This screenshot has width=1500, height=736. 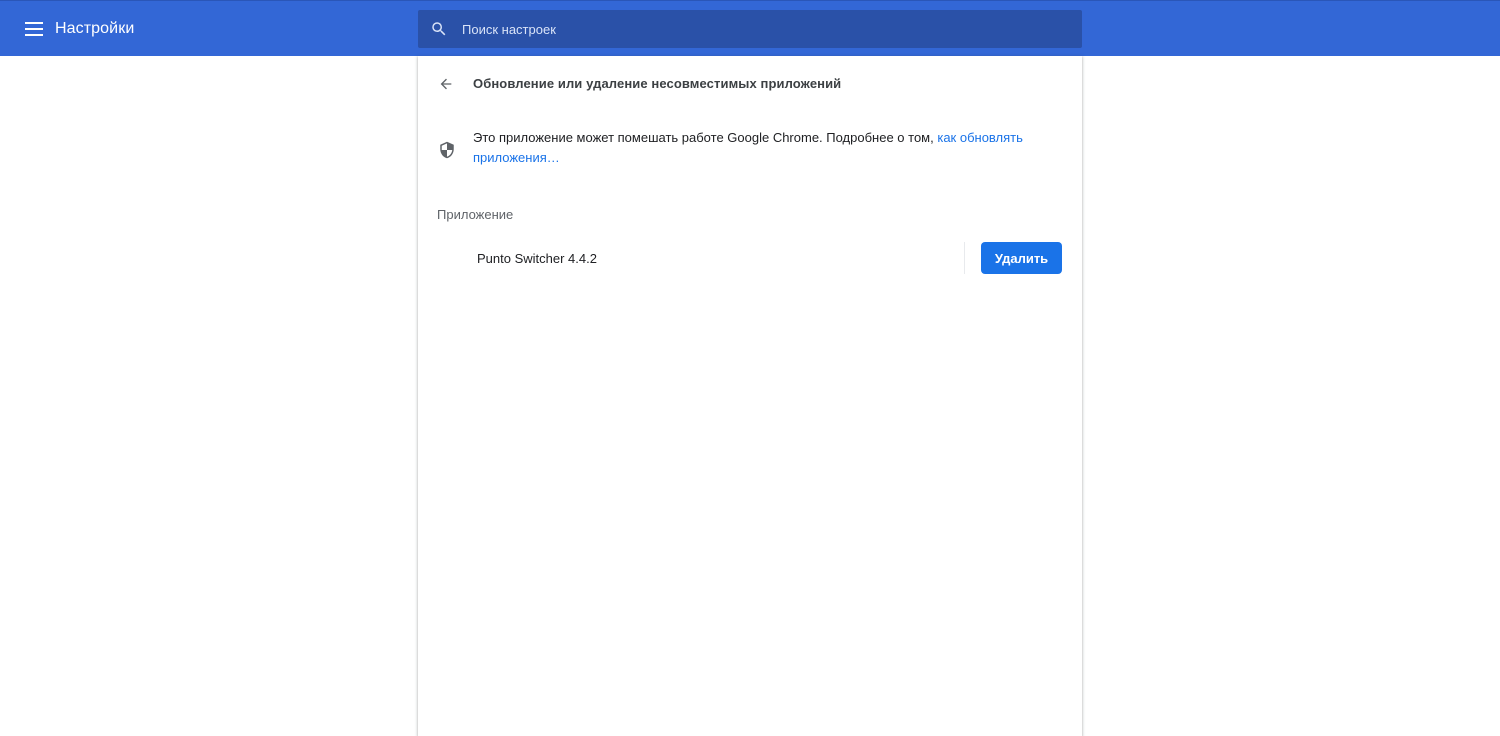 I want to click on search-field, so click(x=750, y=29).